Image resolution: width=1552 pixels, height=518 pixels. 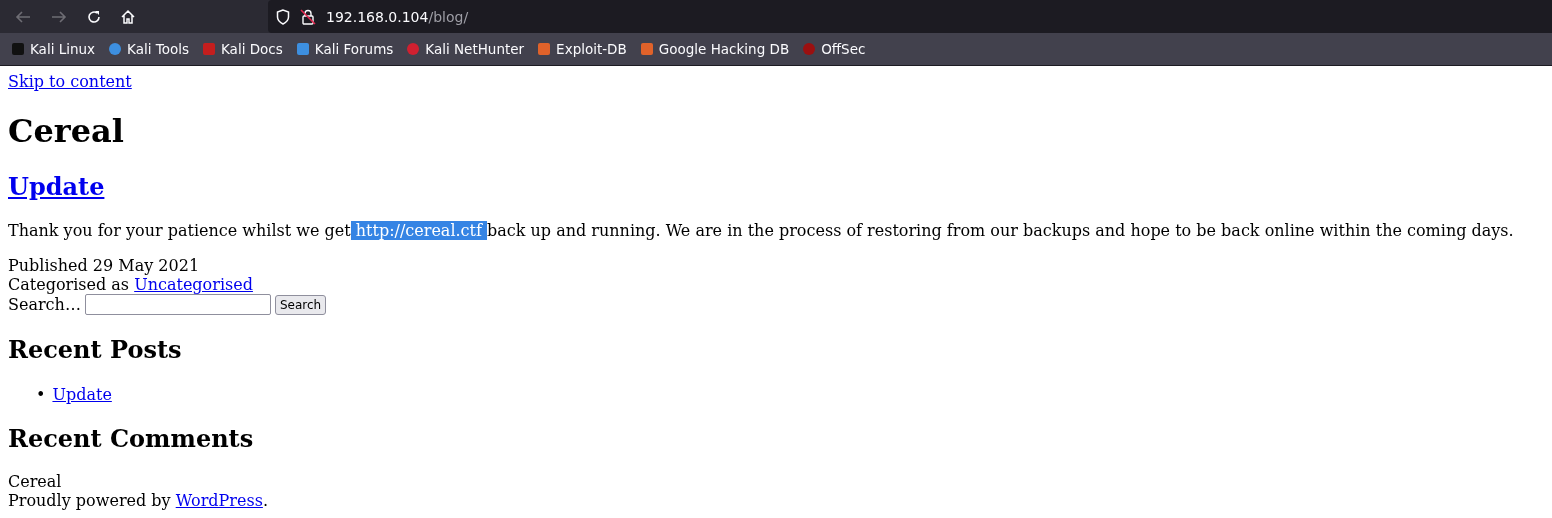 I want to click on reload-icon, so click(x=94, y=16).